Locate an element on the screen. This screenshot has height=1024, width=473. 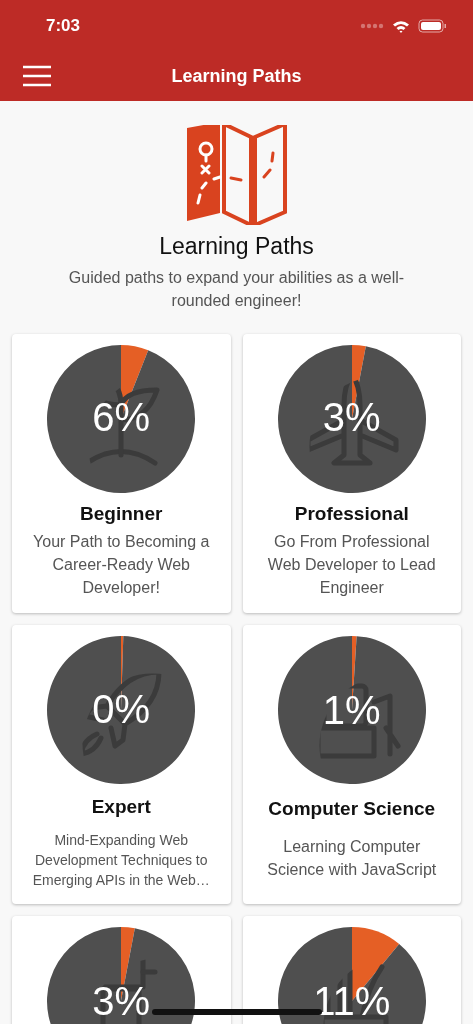
path-card: 1% Computer Science Learning Computer Science with JavaScript is located at coordinates (351, 764).